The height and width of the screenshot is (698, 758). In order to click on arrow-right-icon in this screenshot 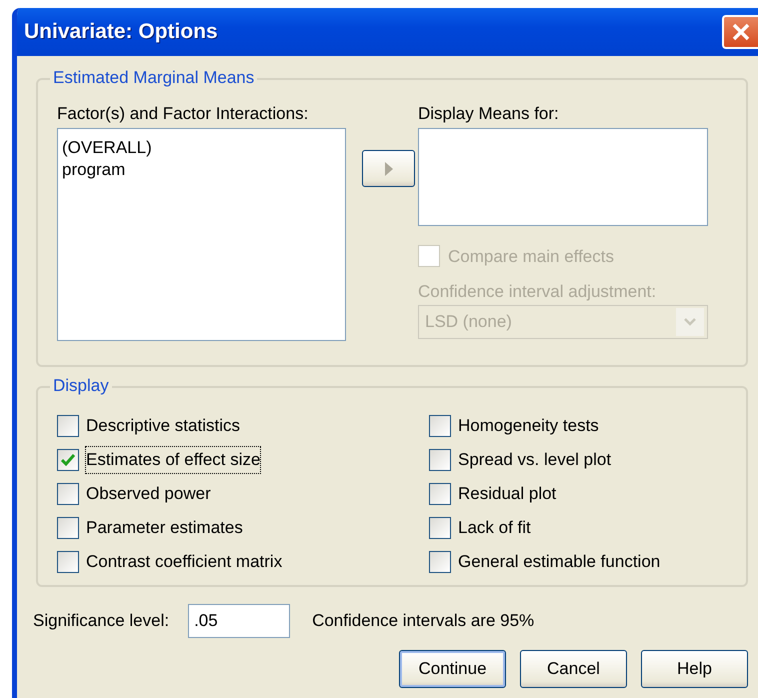, I will do `click(388, 169)`.